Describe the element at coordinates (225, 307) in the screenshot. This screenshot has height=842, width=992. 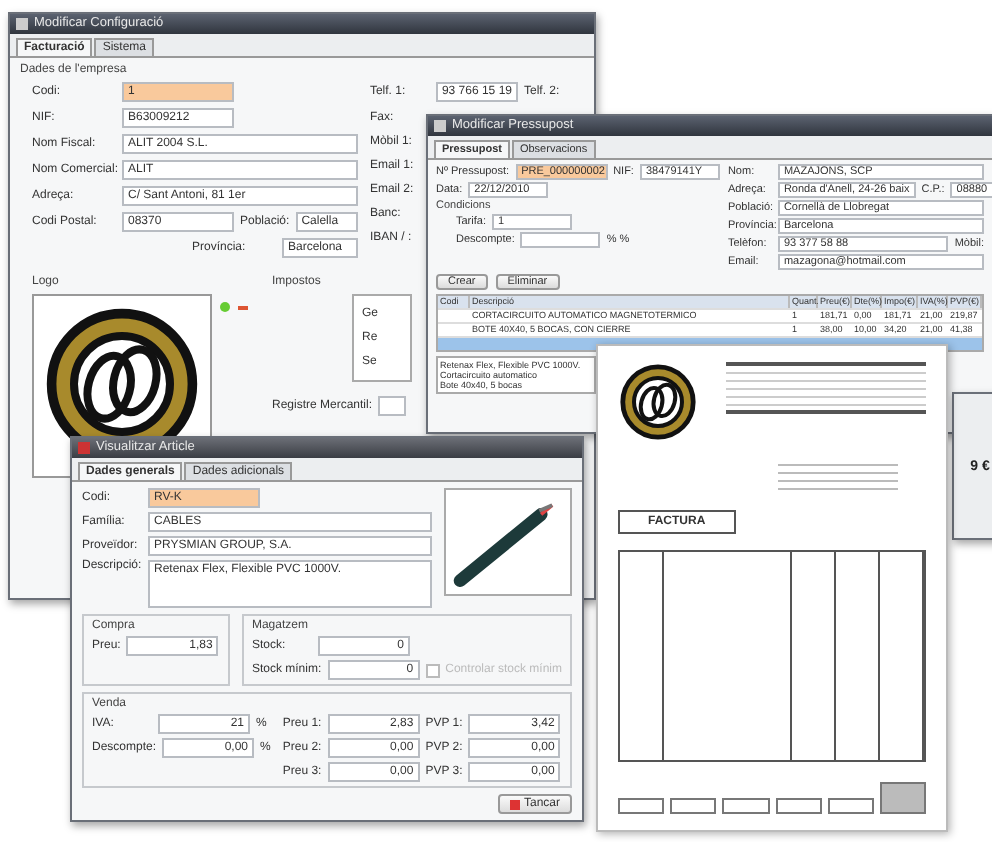
I see `add-icon` at that location.